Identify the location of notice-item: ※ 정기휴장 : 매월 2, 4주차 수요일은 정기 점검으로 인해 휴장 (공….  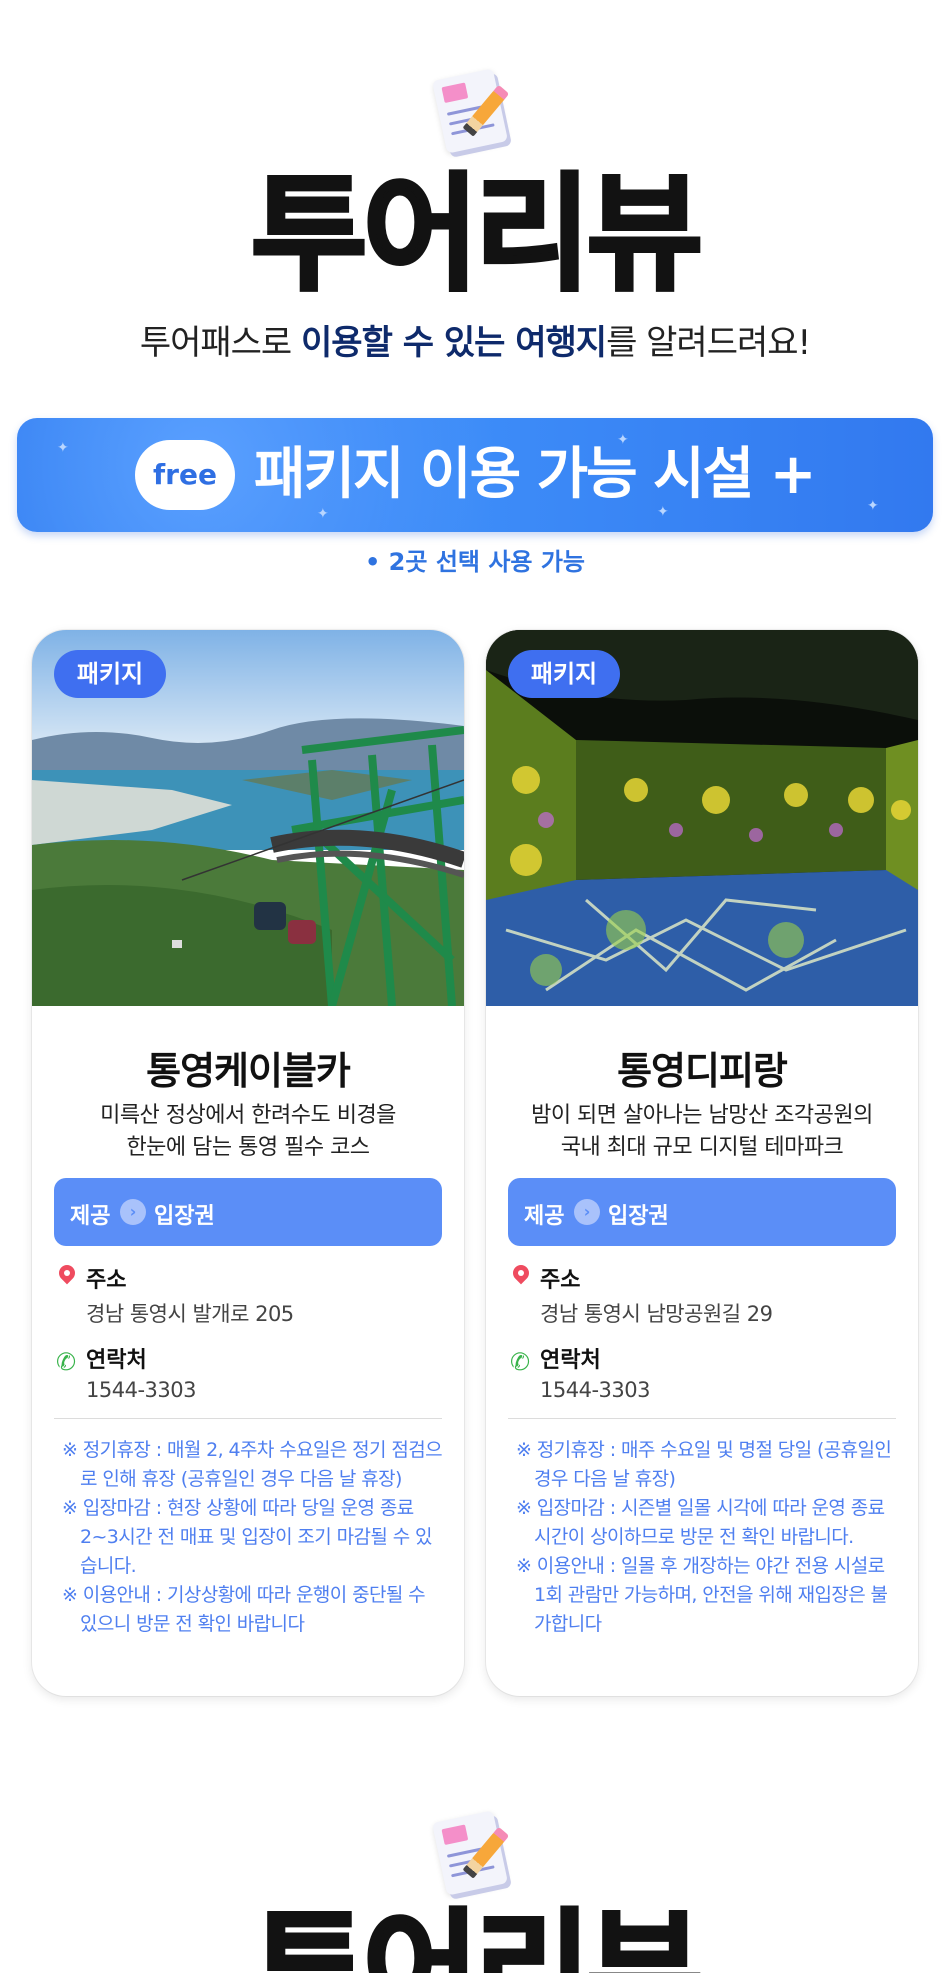
(252, 1464).